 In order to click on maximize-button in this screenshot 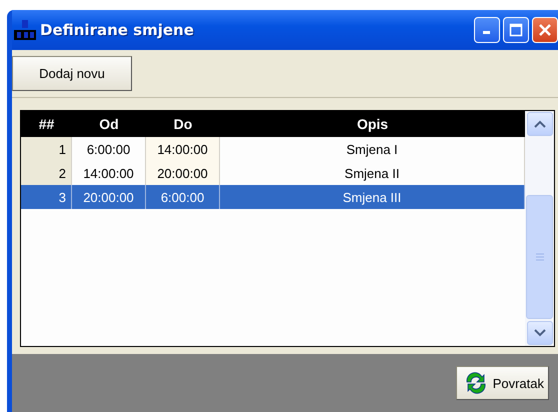, I will do `click(516, 30)`.